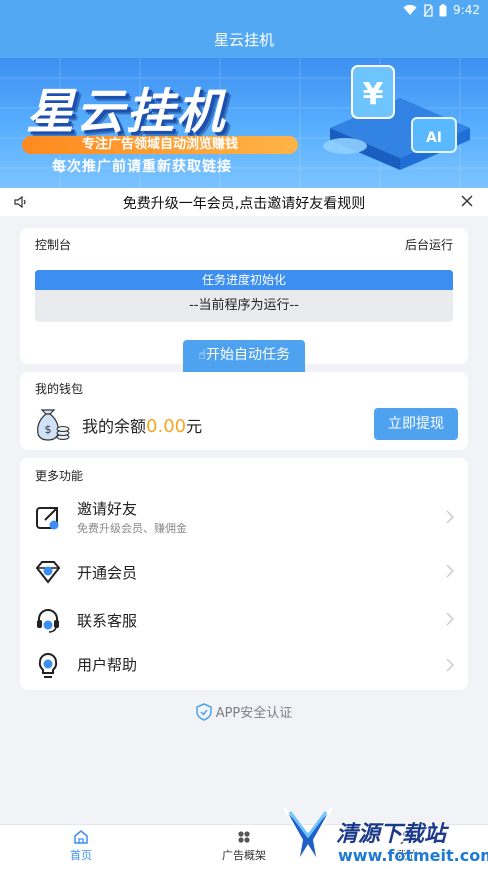 The height and width of the screenshot is (869, 488). I want to click on menu-item-open-vip: 开通会员, so click(244, 572).